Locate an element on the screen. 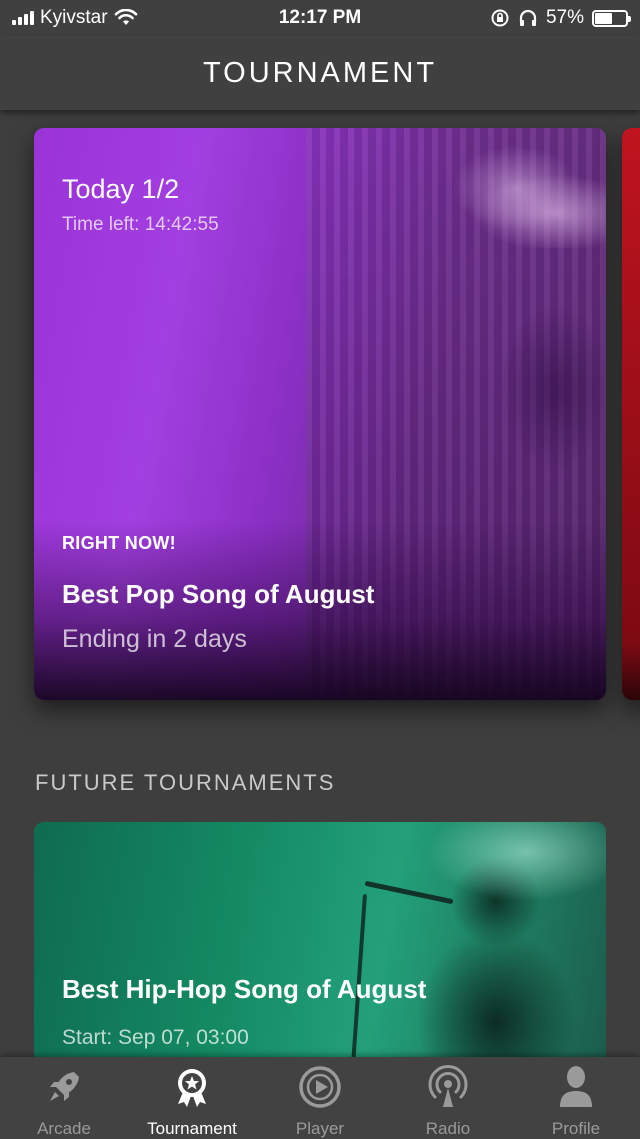  future-tournament-title: Best Hip-Hop Song of August is located at coordinates (244, 989).